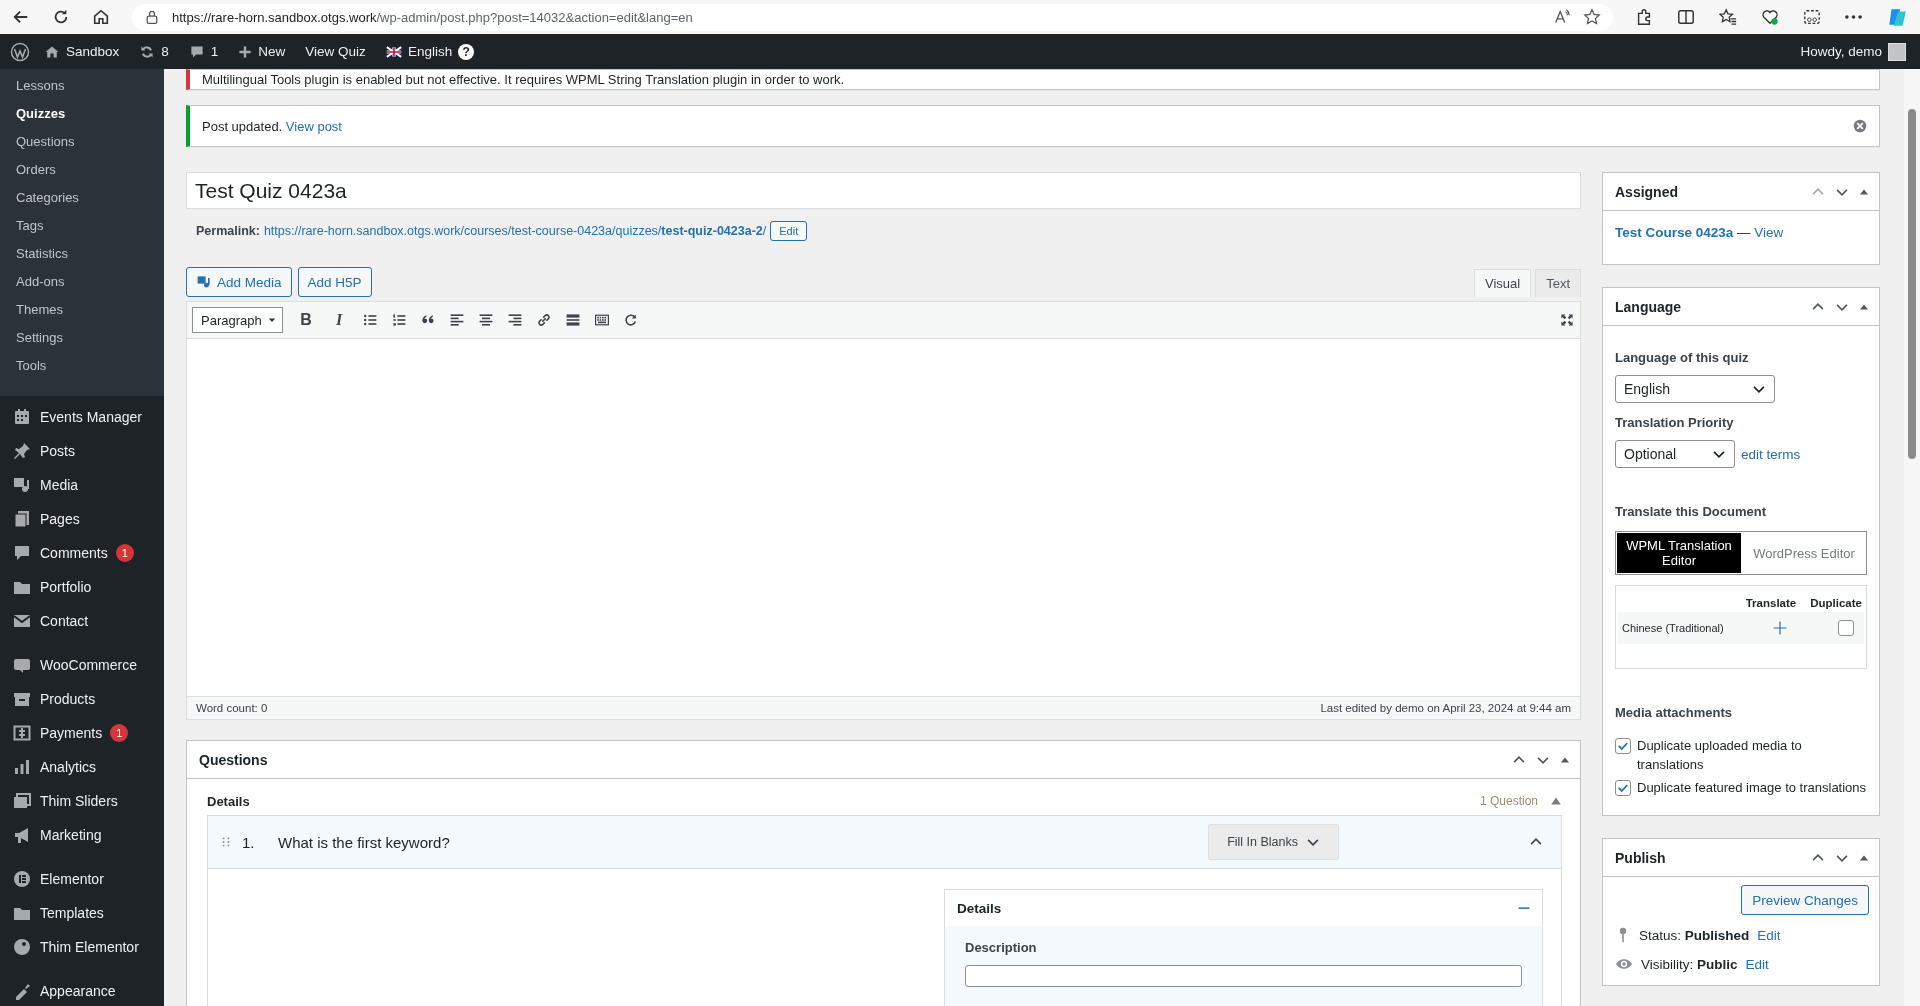 The height and width of the screenshot is (1006, 1920). Describe the element at coordinates (119, 733) in the screenshot. I see `count-badge: 1` at that location.